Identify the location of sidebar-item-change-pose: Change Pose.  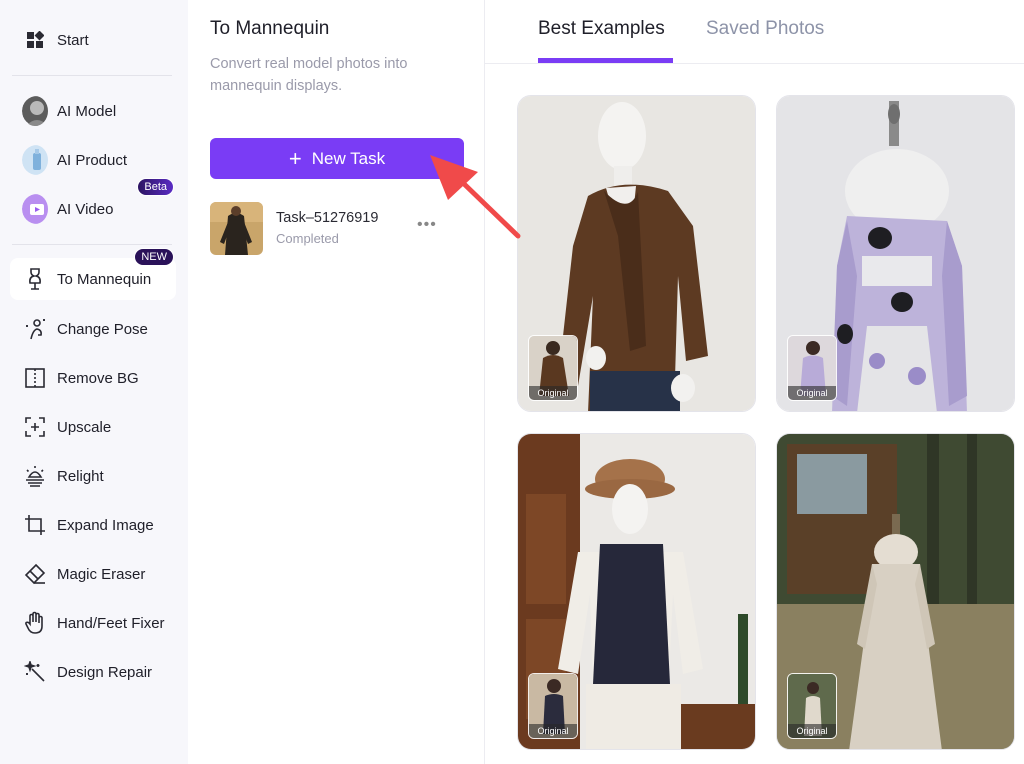
(93, 329).